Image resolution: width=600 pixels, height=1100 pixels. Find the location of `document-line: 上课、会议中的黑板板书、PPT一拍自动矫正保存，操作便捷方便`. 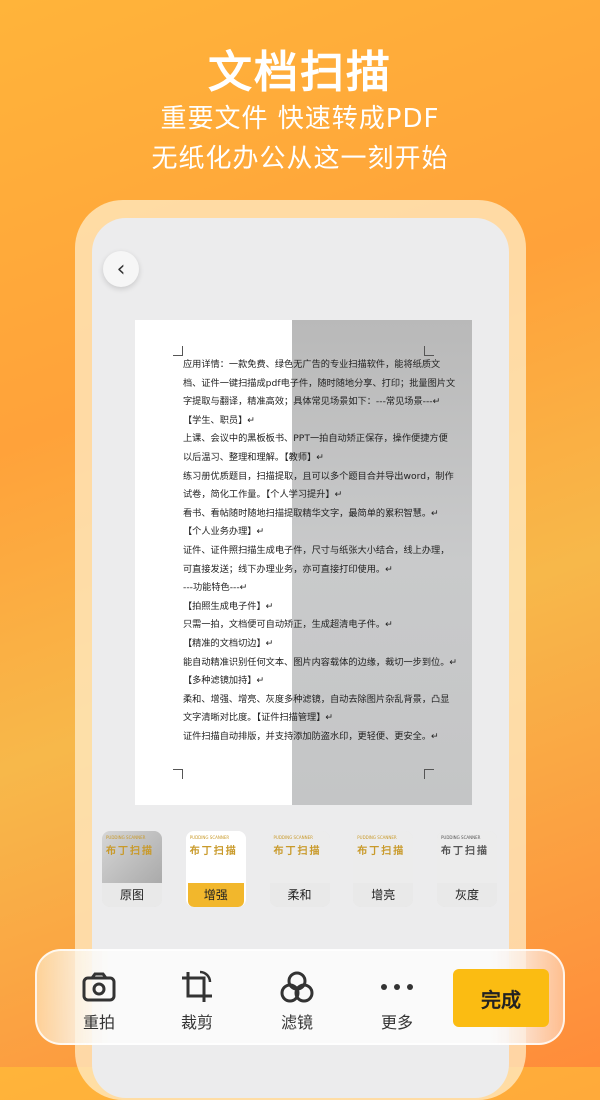

document-line: 上课、会议中的黑板板书、PPT一拍自动矫正保存，操作便捷方便 is located at coordinates (315, 439).